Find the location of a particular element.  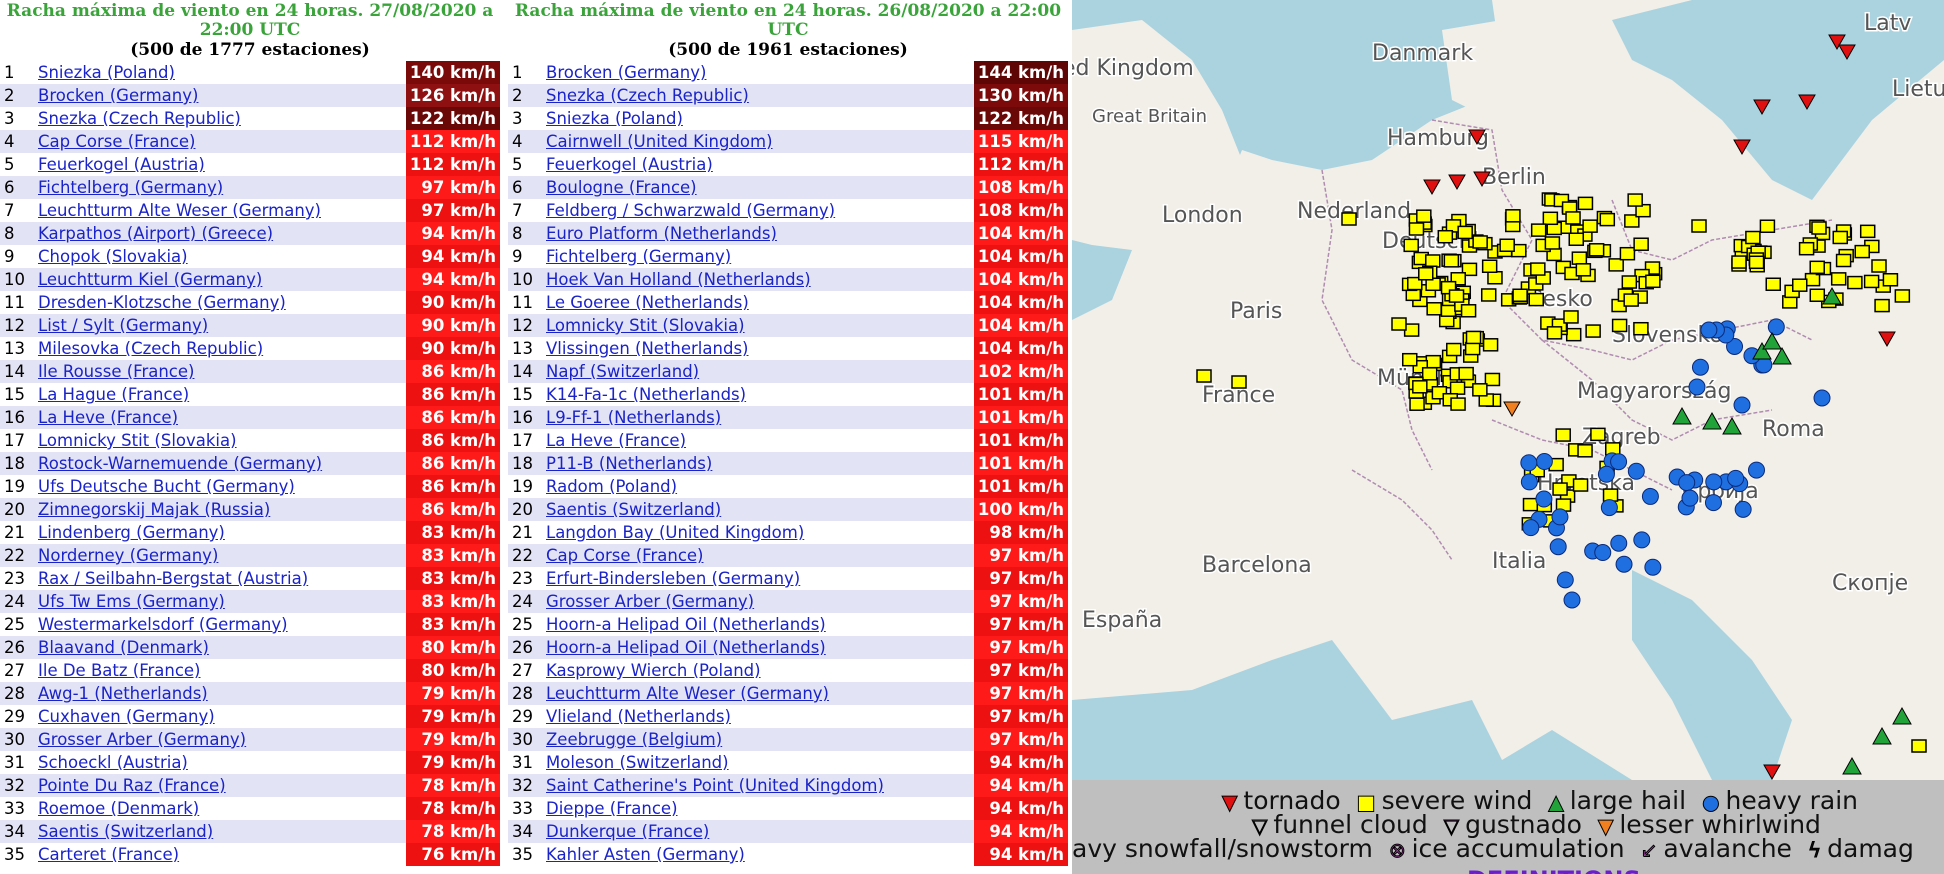

station-link: Rostock-Warnemuende (Germany) is located at coordinates (180, 463).